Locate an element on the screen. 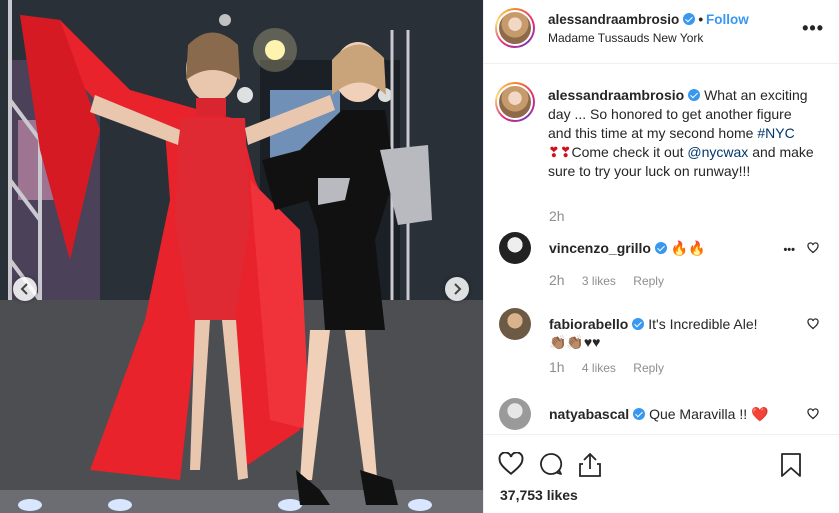 The width and height of the screenshot is (839, 513). comment-meta: 2h 3 likes Reply is located at coordinates (613, 280).